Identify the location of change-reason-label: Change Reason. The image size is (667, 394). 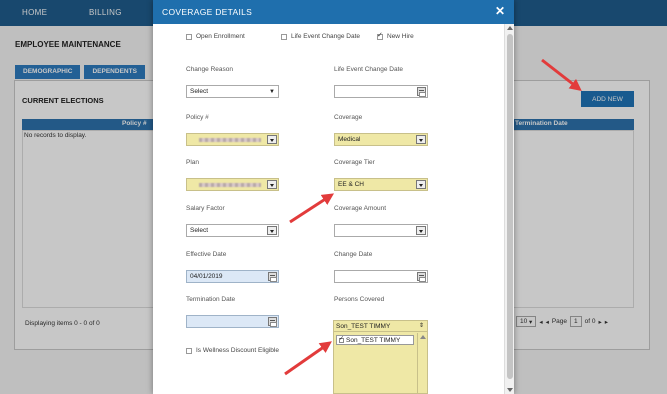
(209, 69).